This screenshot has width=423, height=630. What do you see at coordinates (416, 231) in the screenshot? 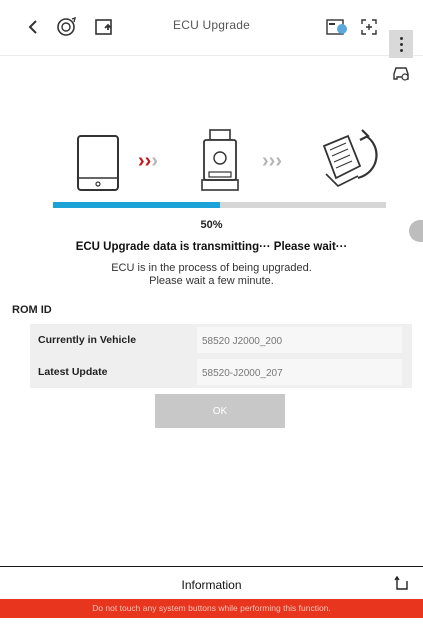
I see `side-drawer-handle` at bounding box center [416, 231].